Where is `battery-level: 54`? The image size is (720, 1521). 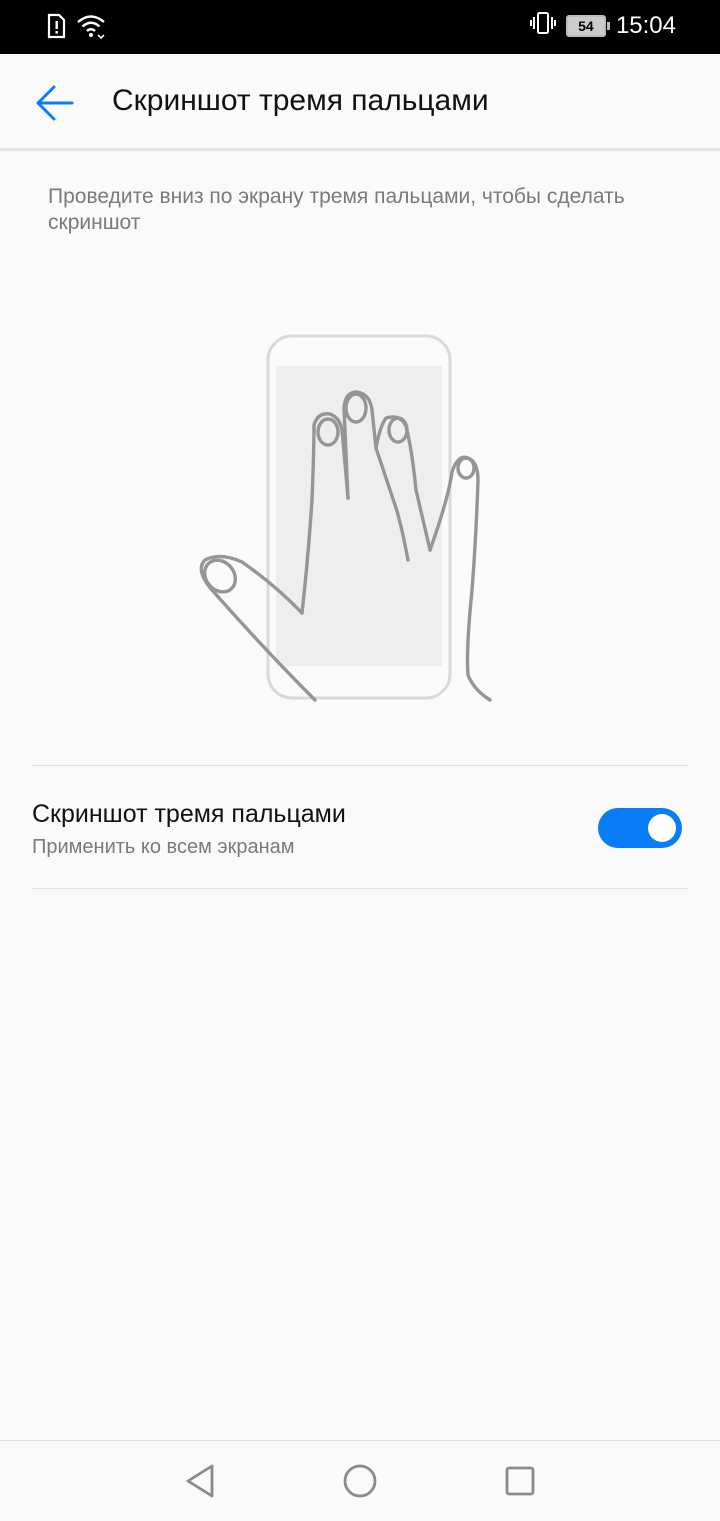
battery-level: 54 is located at coordinates (586, 25).